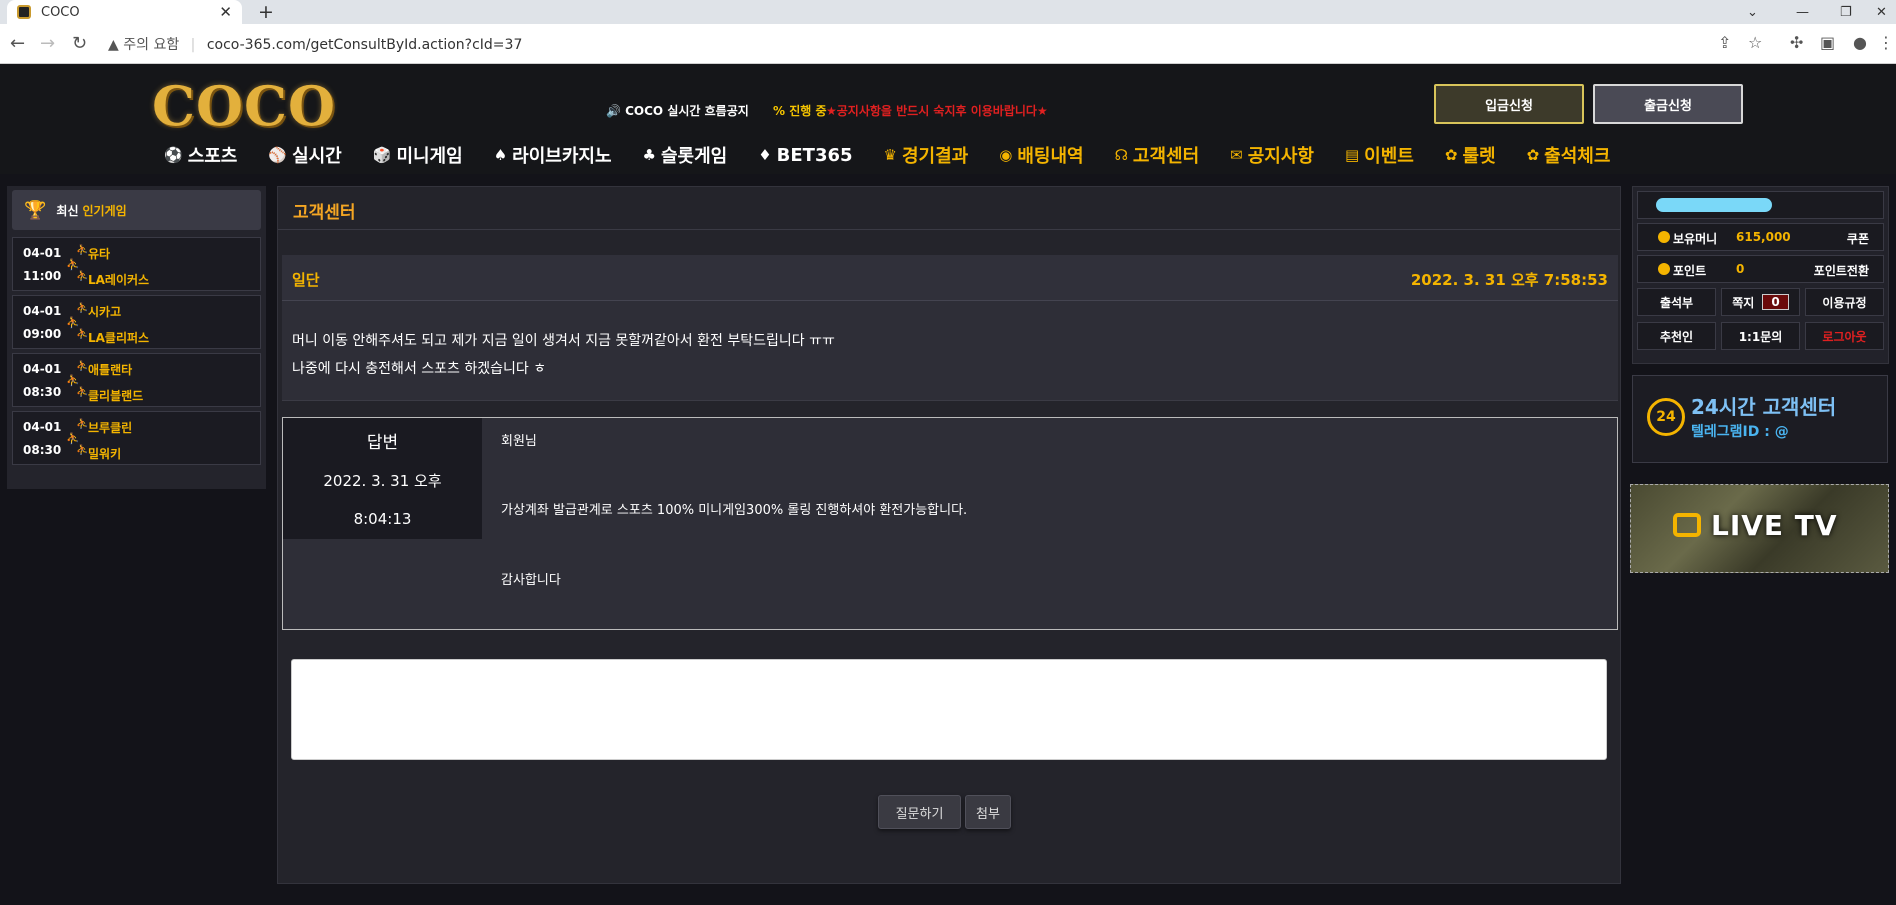 The image size is (1896, 905). I want to click on deposit-button: 입금신청, so click(1509, 104).